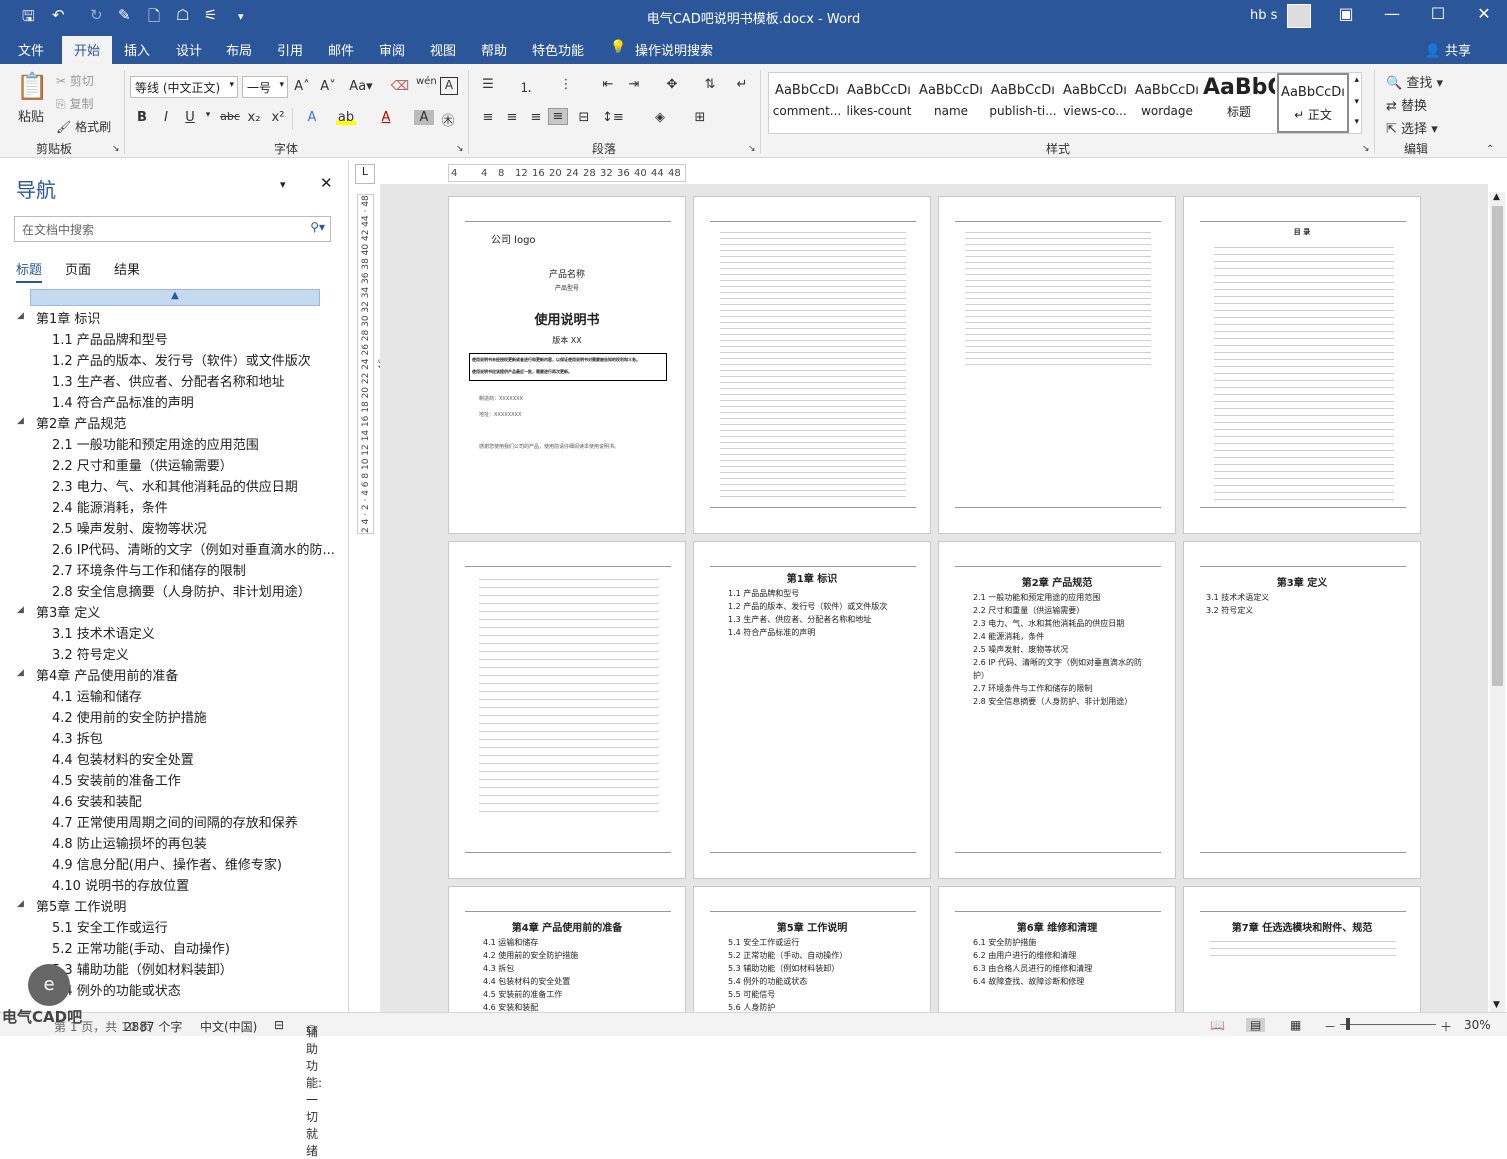 The image size is (1507, 1159). What do you see at coordinates (365, 174) in the screenshot?
I see `tab-selector: L` at bounding box center [365, 174].